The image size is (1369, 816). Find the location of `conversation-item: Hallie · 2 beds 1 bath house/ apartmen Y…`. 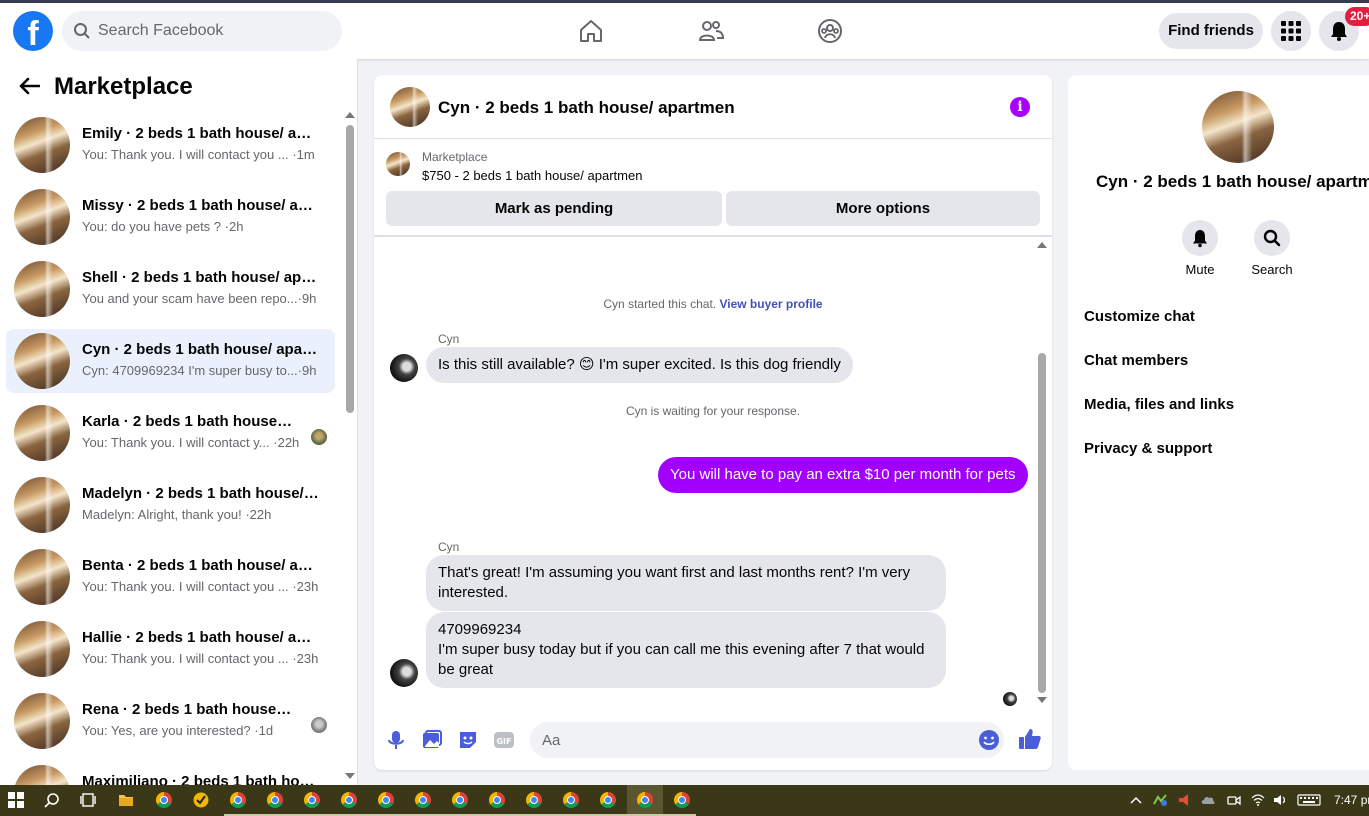

conversation-item: Hallie · 2 beds 1 bath house/ apartmen Y… is located at coordinates (170, 649).